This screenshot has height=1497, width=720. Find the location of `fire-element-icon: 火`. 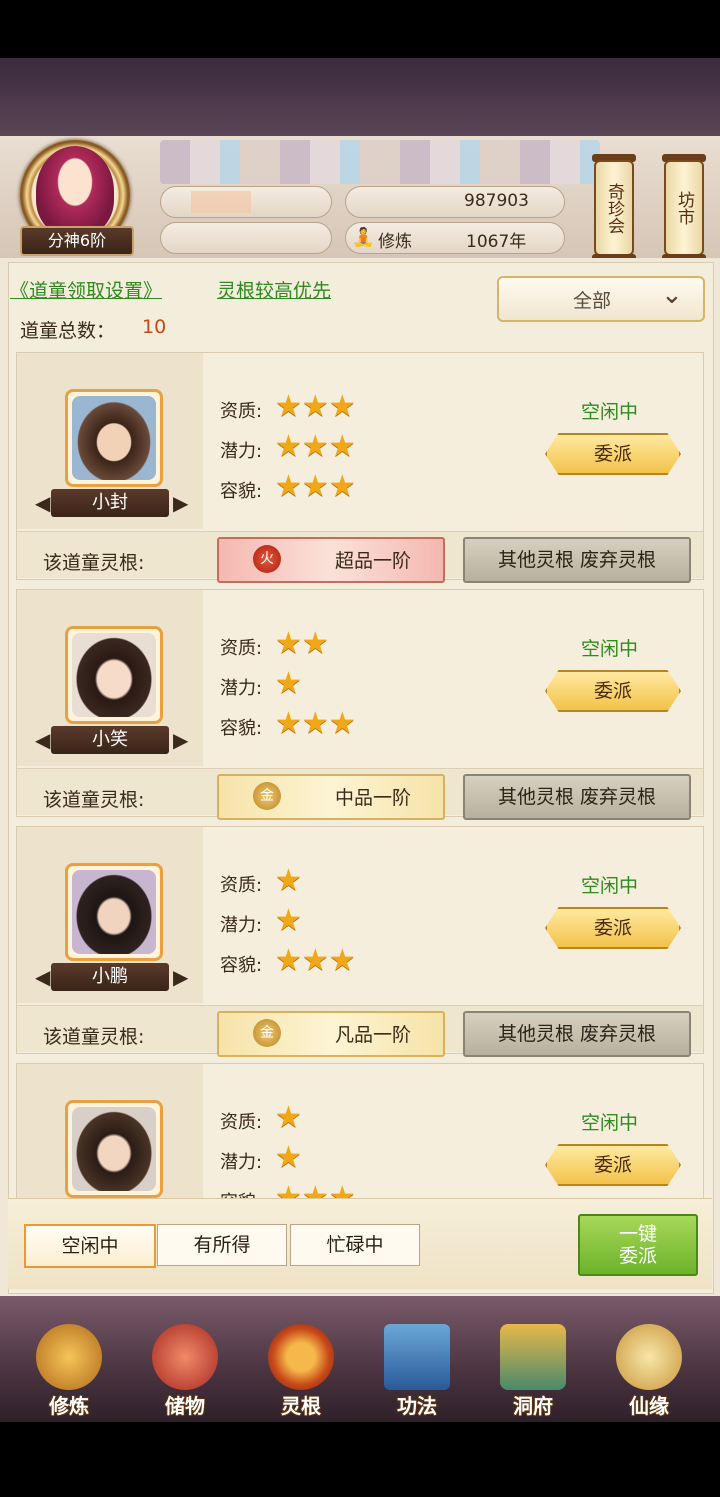

fire-element-icon: 火 is located at coordinates (267, 559).